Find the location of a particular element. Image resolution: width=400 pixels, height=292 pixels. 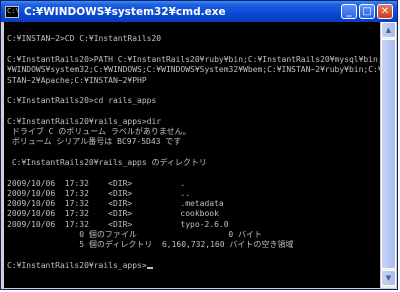

cmd-app-icon-label: C:\ is located at coordinates (13, 11).